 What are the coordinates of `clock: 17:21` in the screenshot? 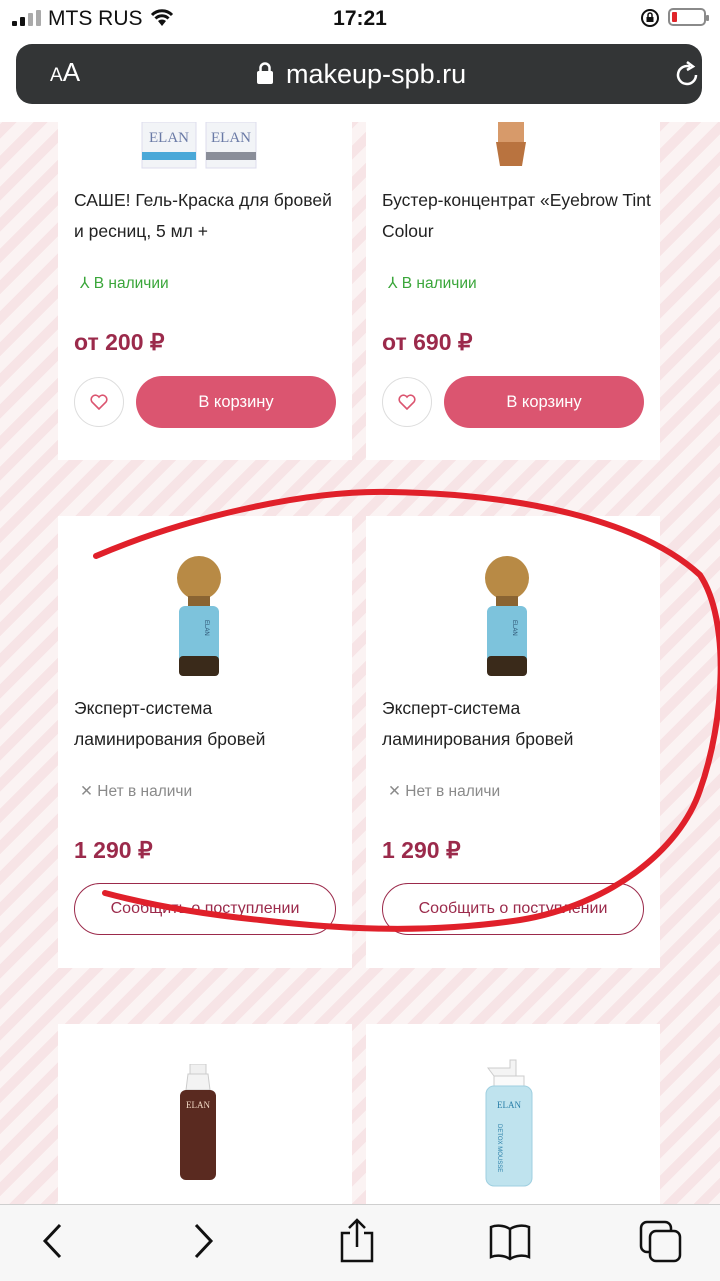 It's located at (360, 18).